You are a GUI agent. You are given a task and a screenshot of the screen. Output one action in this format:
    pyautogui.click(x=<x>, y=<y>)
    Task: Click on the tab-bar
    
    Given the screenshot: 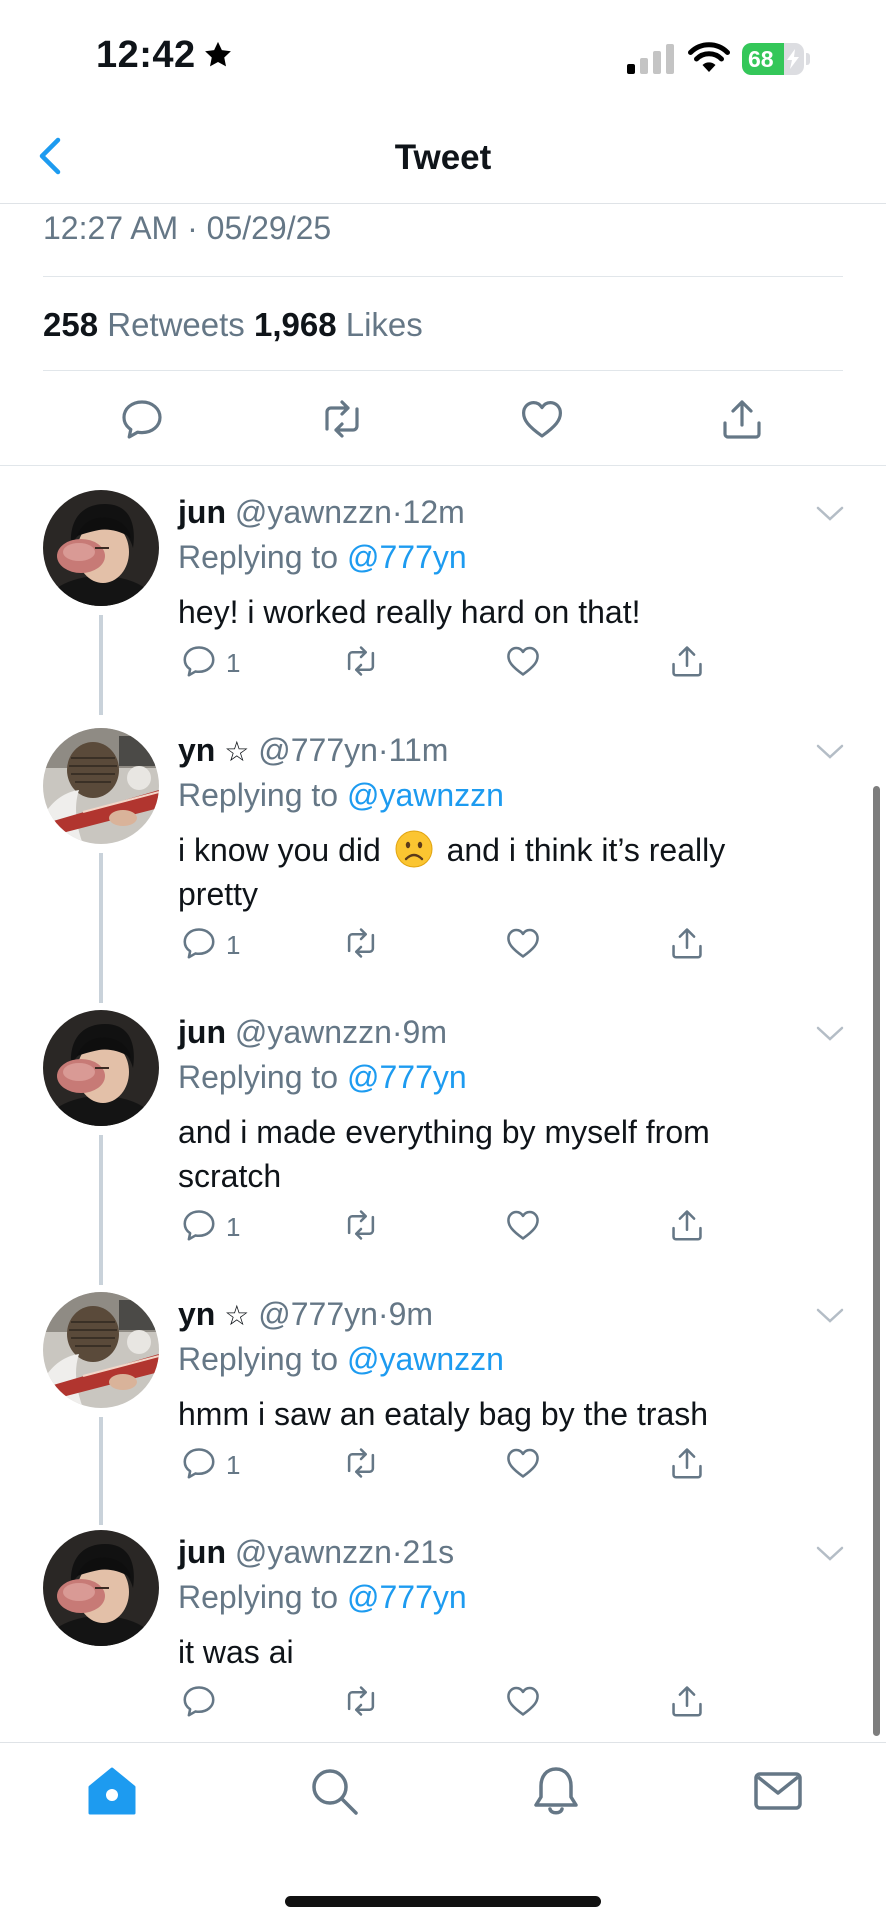 What is the action you would take?
    pyautogui.click(x=443, y=1831)
    